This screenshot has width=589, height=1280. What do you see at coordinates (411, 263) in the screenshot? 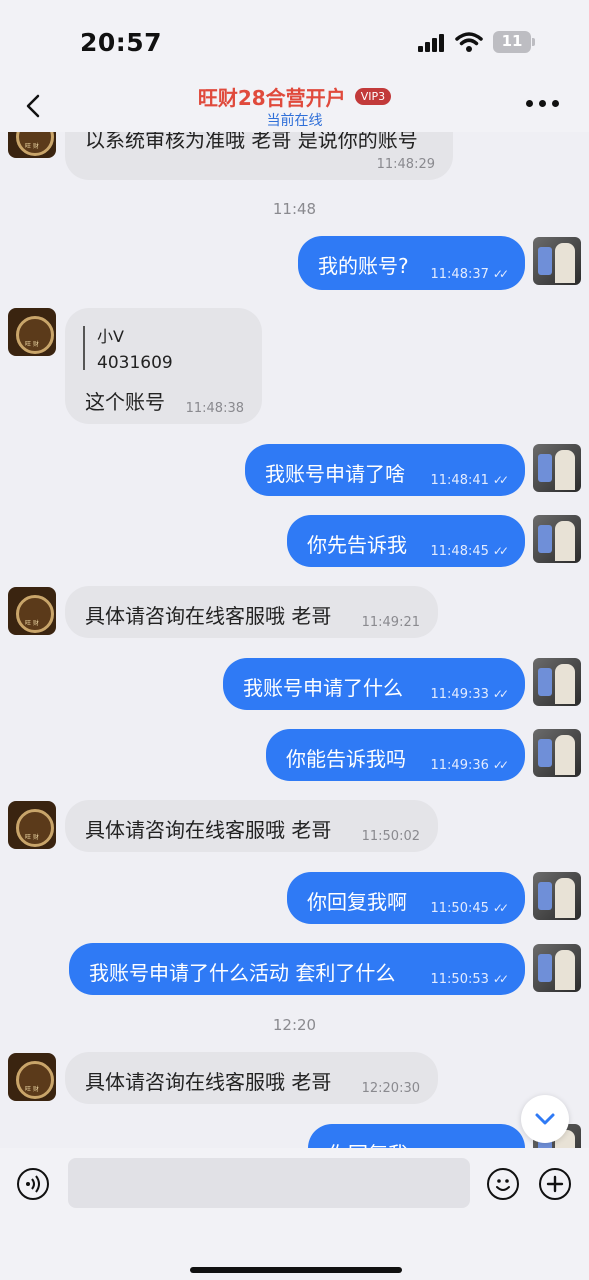
I see `message-bubble-sent: 我的账号? 11:48:37 ✓✓` at bounding box center [411, 263].